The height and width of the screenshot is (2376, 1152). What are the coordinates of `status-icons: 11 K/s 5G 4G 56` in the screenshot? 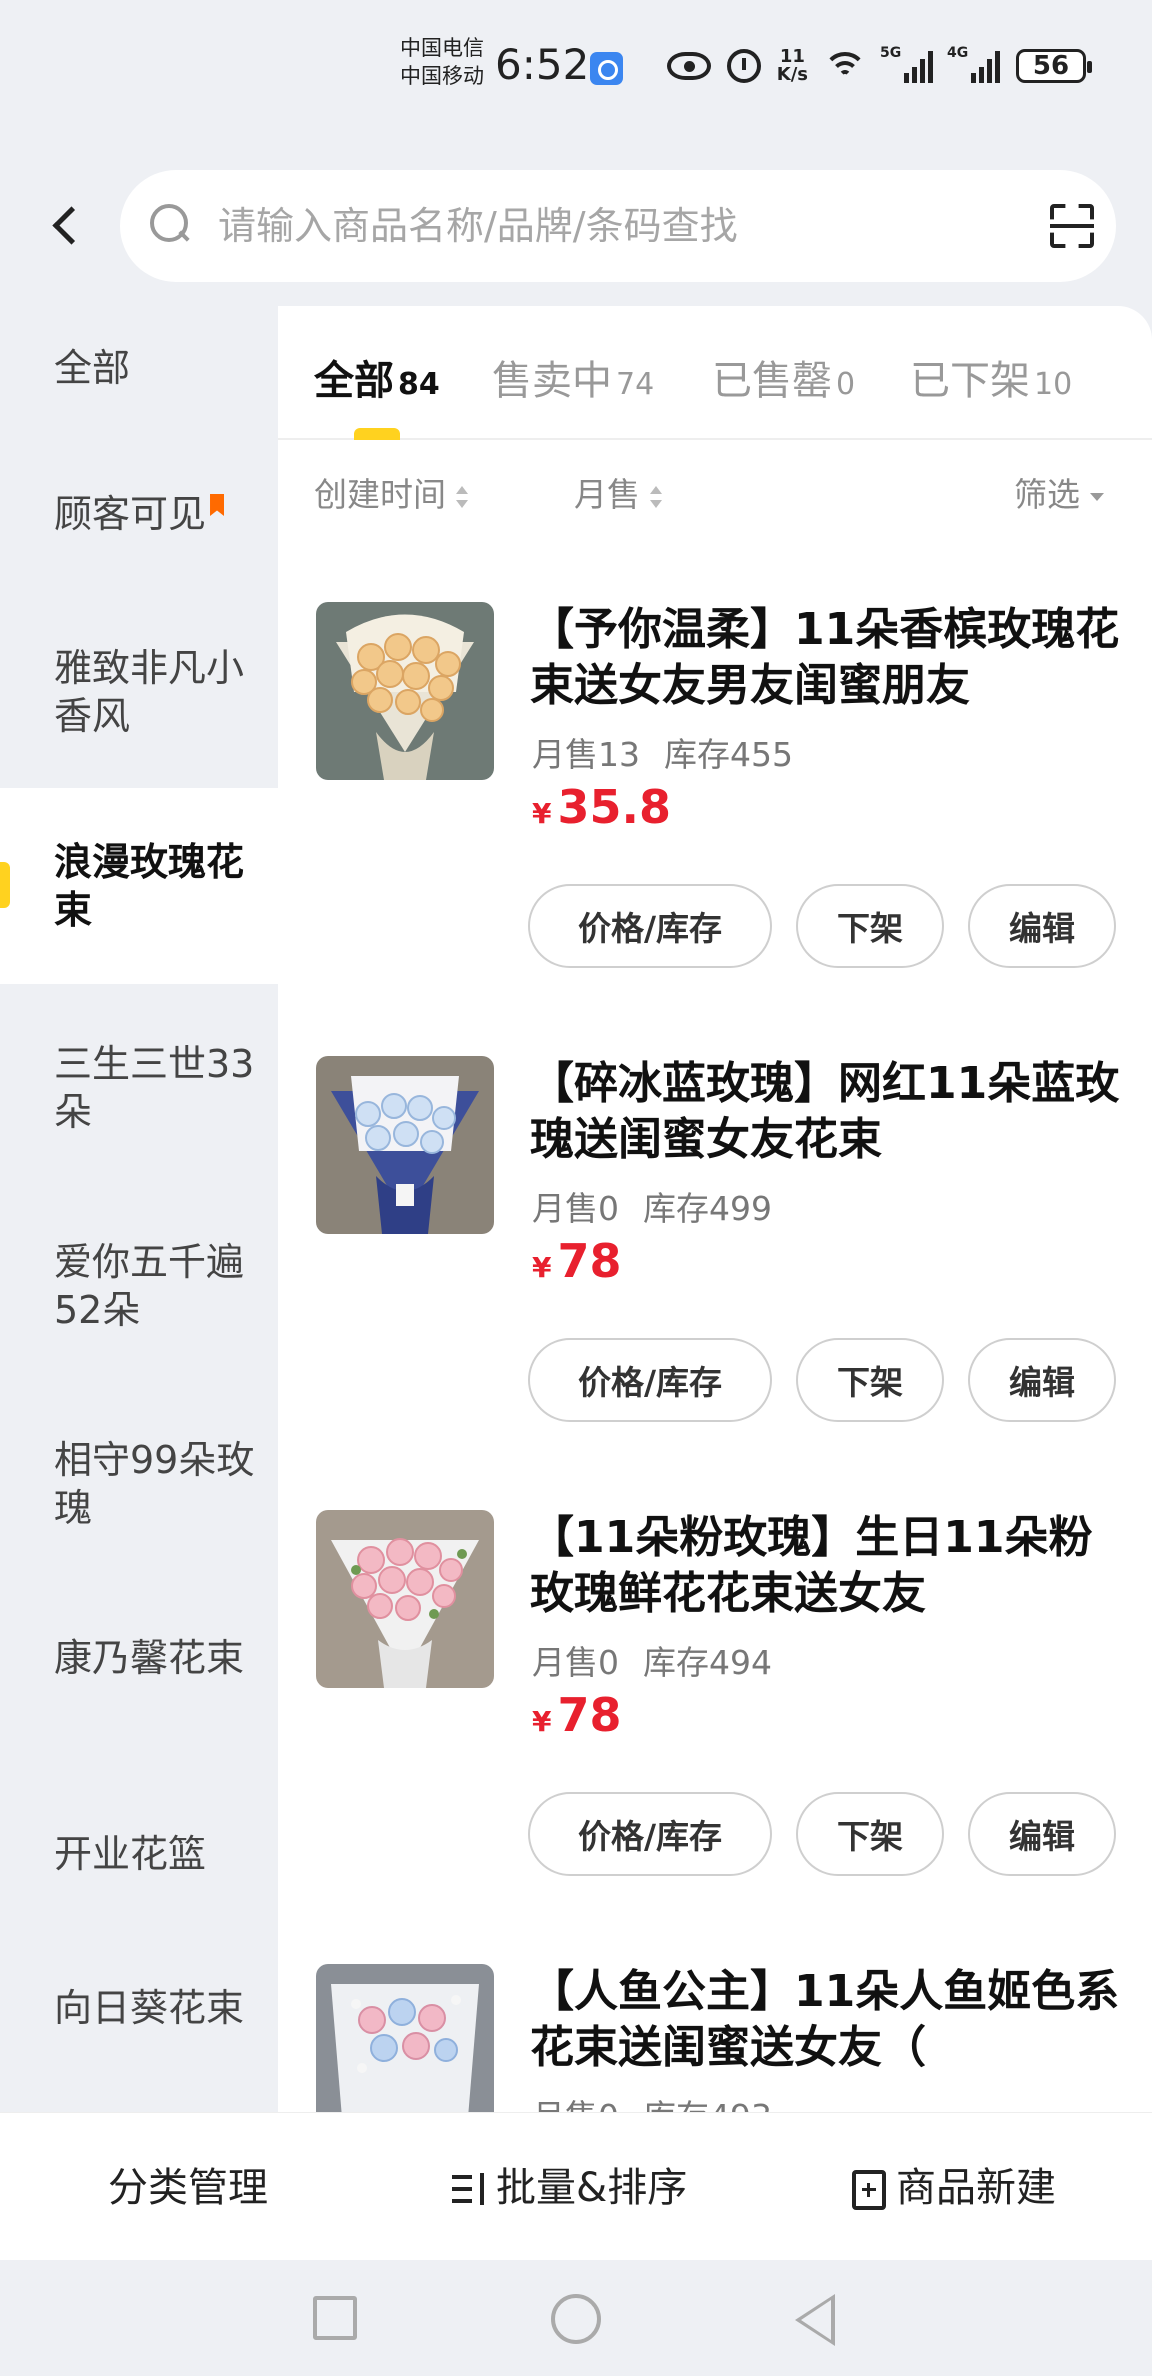 It's located at (879, 66).